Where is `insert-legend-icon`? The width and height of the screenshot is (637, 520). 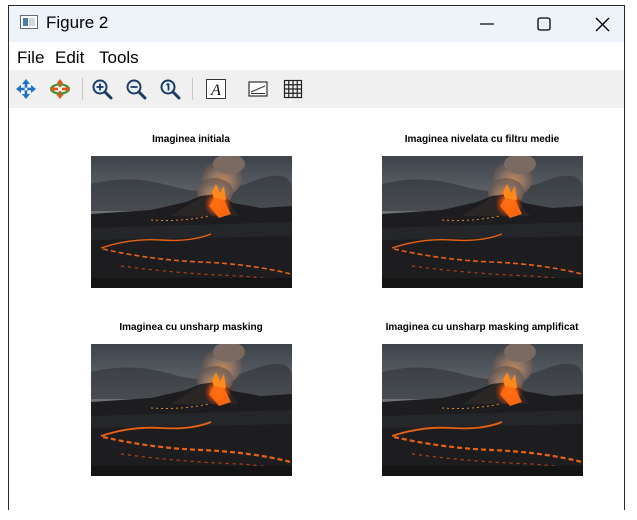
insert-legend-icon is located at coordinates (258, 89).